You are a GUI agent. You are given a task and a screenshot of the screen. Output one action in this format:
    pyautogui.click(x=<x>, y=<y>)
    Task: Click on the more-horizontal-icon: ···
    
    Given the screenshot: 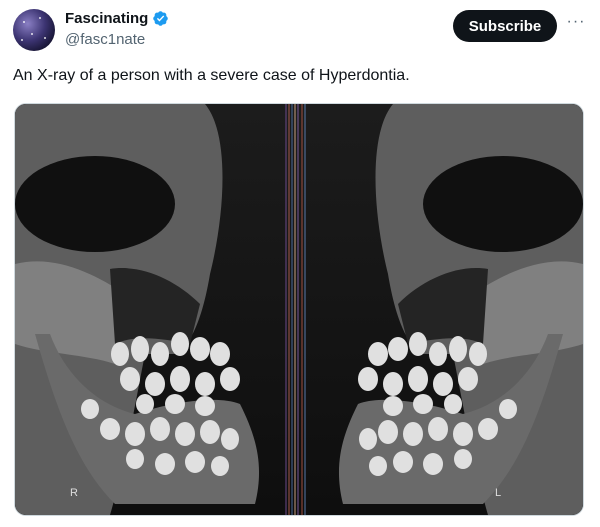 What is the action you would take?
    pyautogui.click(x=576, y=24)
    